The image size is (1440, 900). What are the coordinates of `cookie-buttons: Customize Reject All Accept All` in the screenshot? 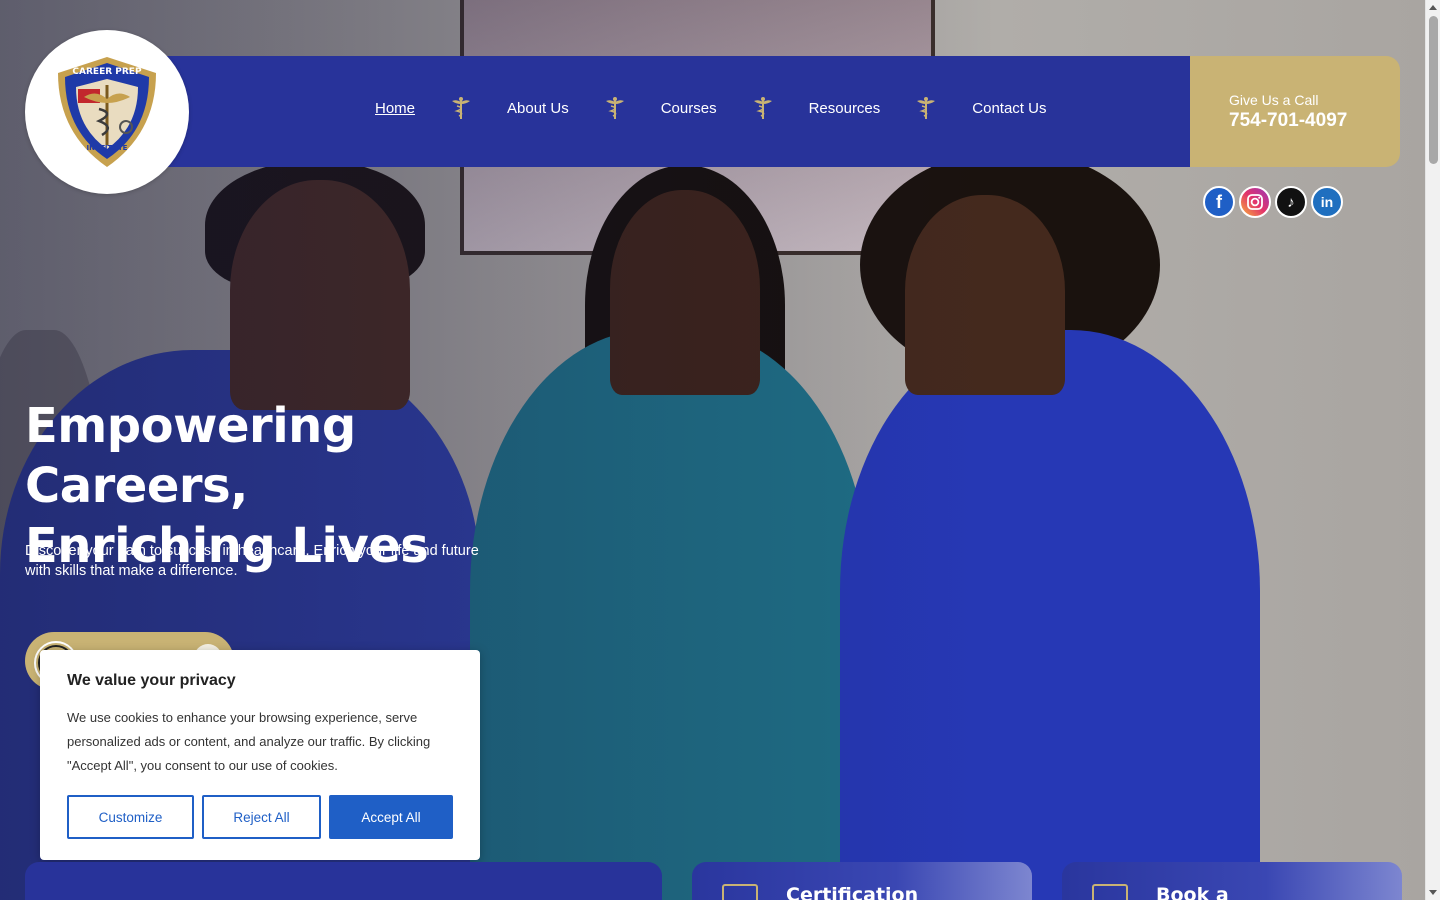 It's located at (260, 817).